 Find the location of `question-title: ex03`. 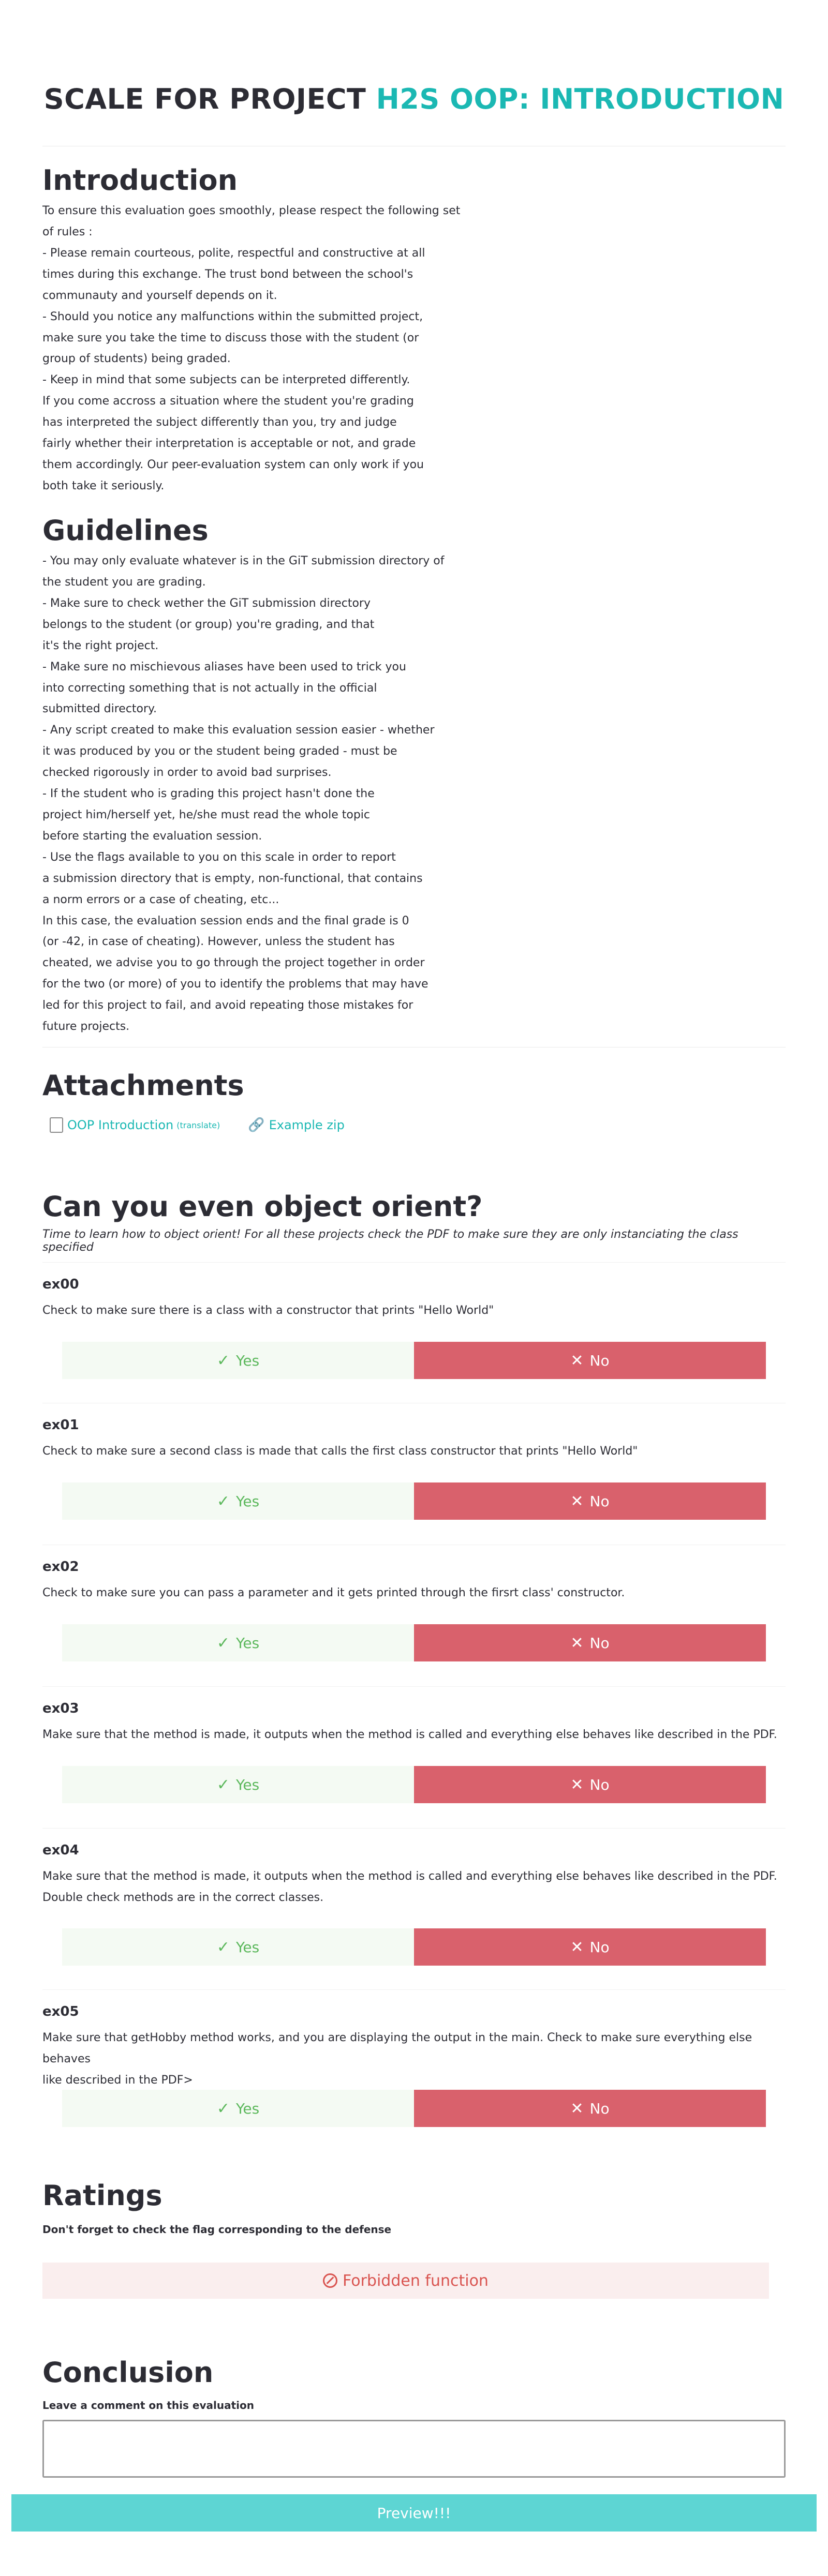

question-title: ex03 is located at coordinates (60, 1708).